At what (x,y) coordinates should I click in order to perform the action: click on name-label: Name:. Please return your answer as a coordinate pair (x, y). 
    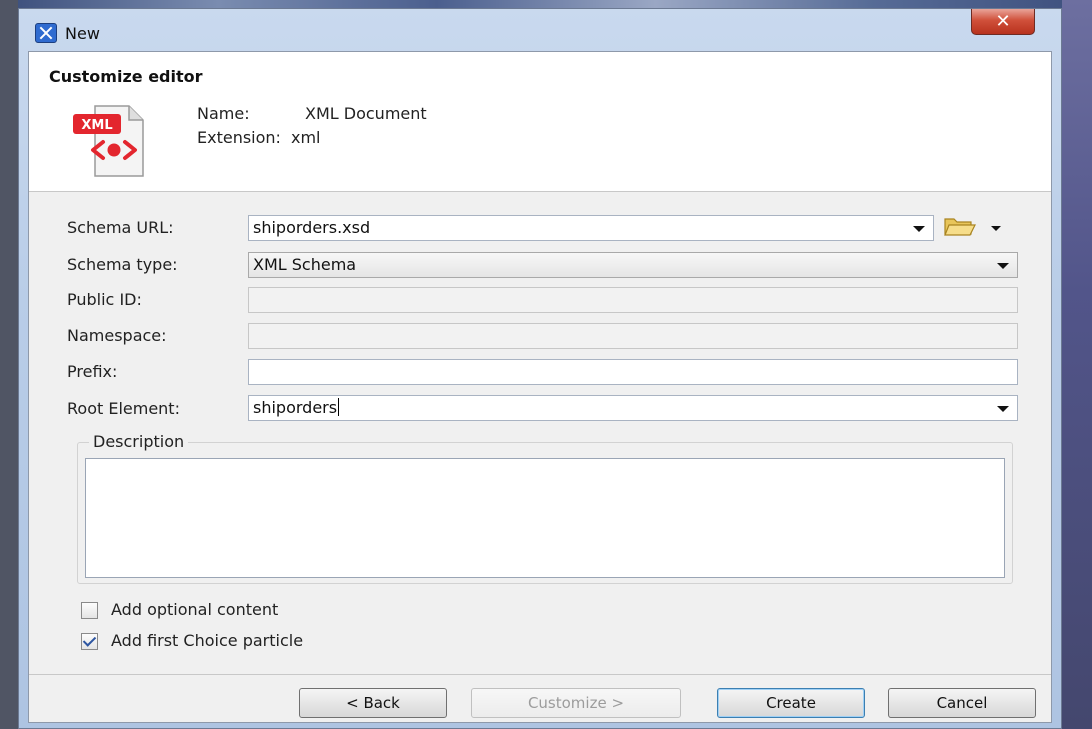
    Looking at the image, I should click on (223, 113).